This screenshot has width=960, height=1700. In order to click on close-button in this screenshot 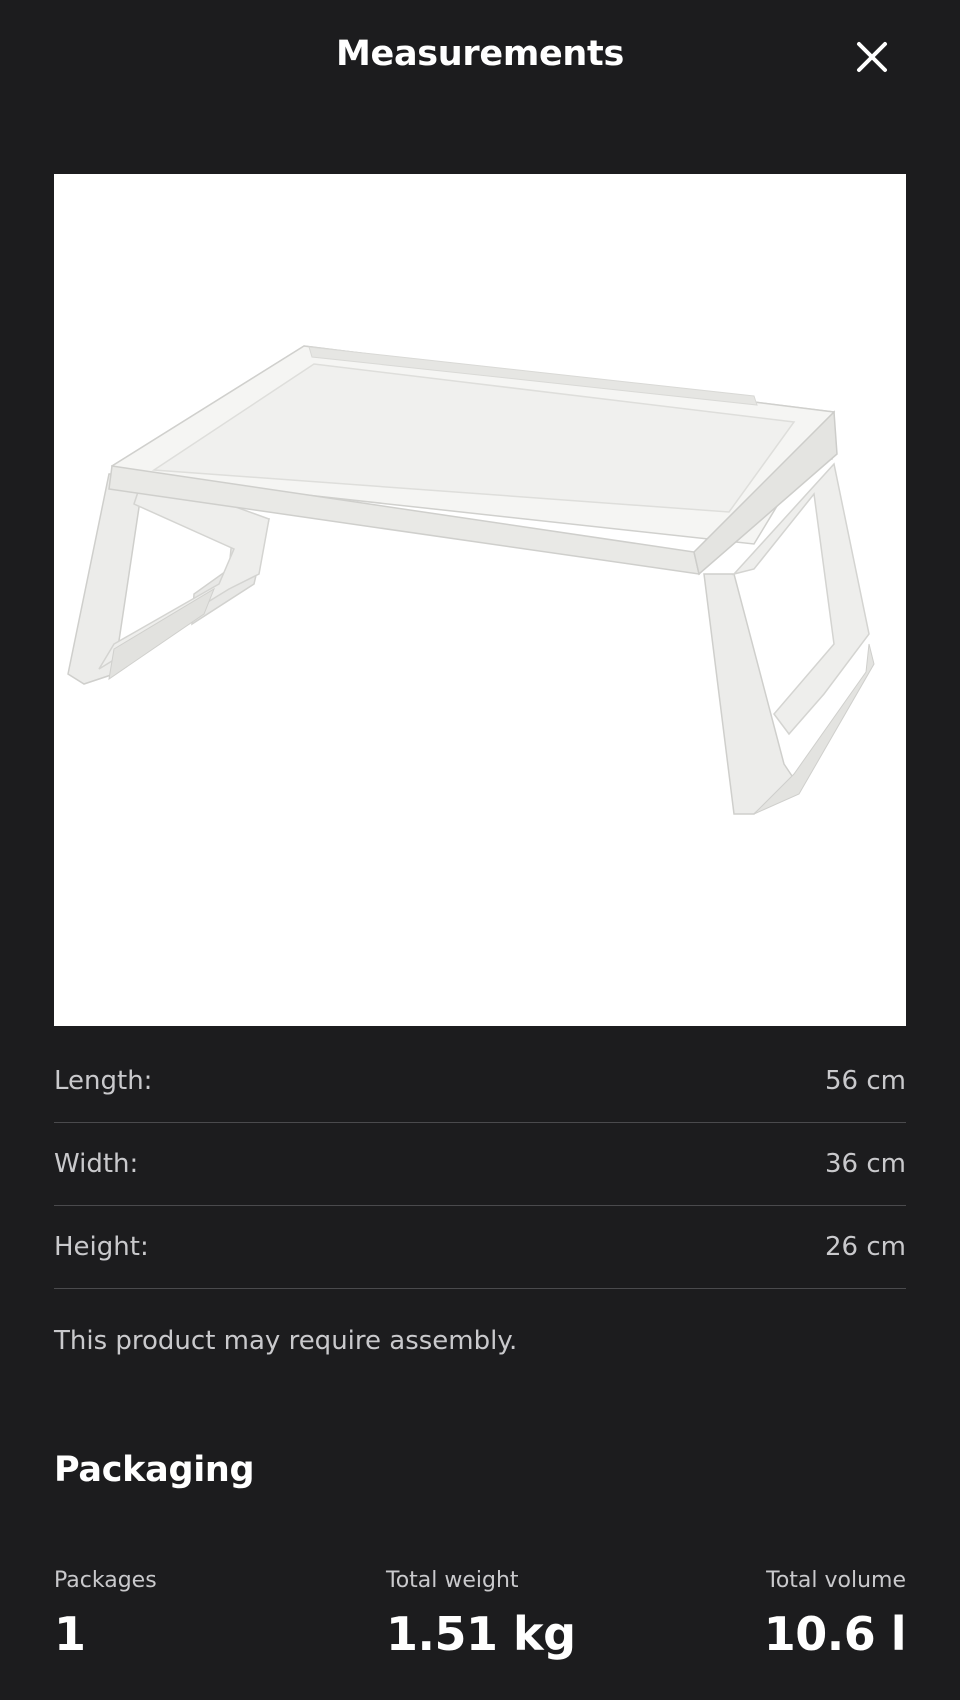, I will do `click(872, 58)`.